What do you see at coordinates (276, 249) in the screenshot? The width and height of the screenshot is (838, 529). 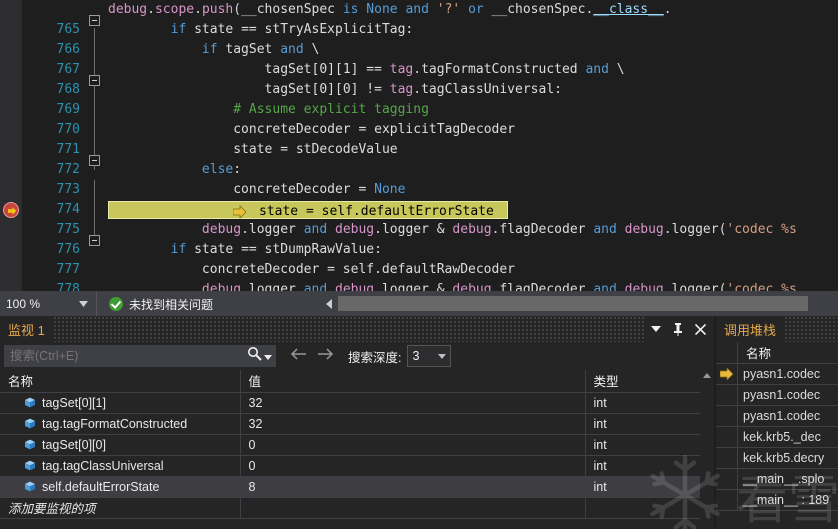 I see `line-text: if state == stDumpRawValue:` at bounding box center [276, 249].